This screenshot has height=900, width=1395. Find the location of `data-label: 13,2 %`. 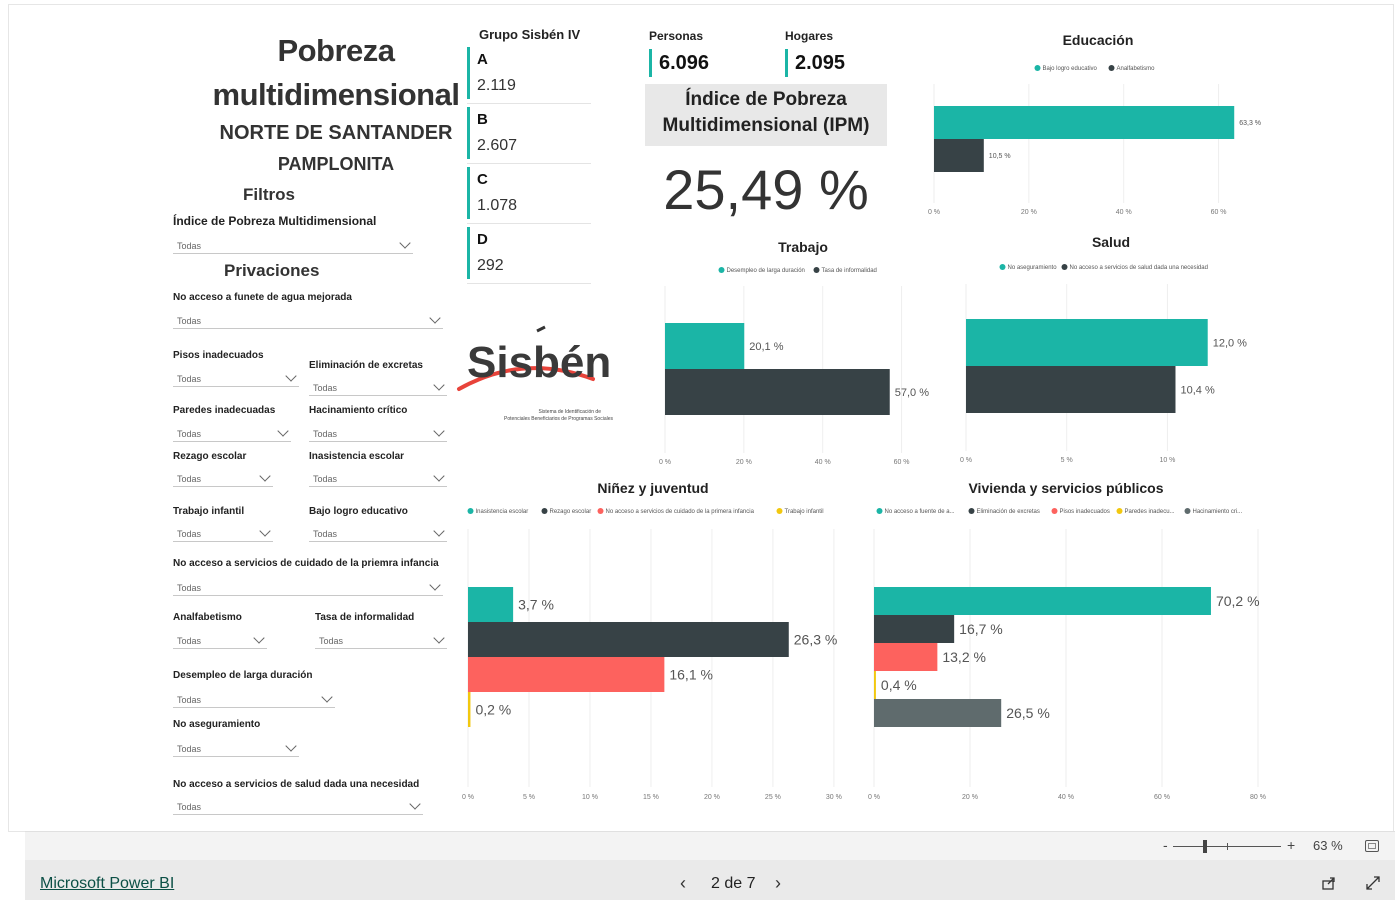

data-label: 13,2 % is located at coordinates (964, 657).